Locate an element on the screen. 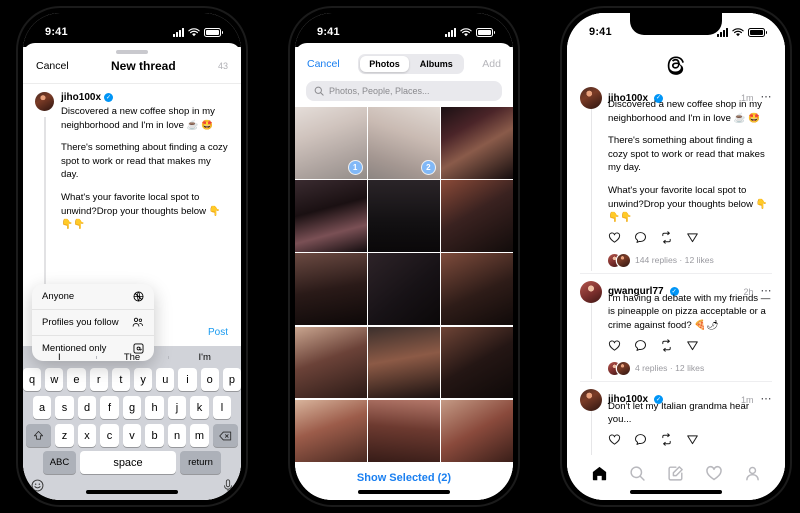 The height and width of the screenshot is (513, 800). key-q: q is located at coordinates (32, 379).